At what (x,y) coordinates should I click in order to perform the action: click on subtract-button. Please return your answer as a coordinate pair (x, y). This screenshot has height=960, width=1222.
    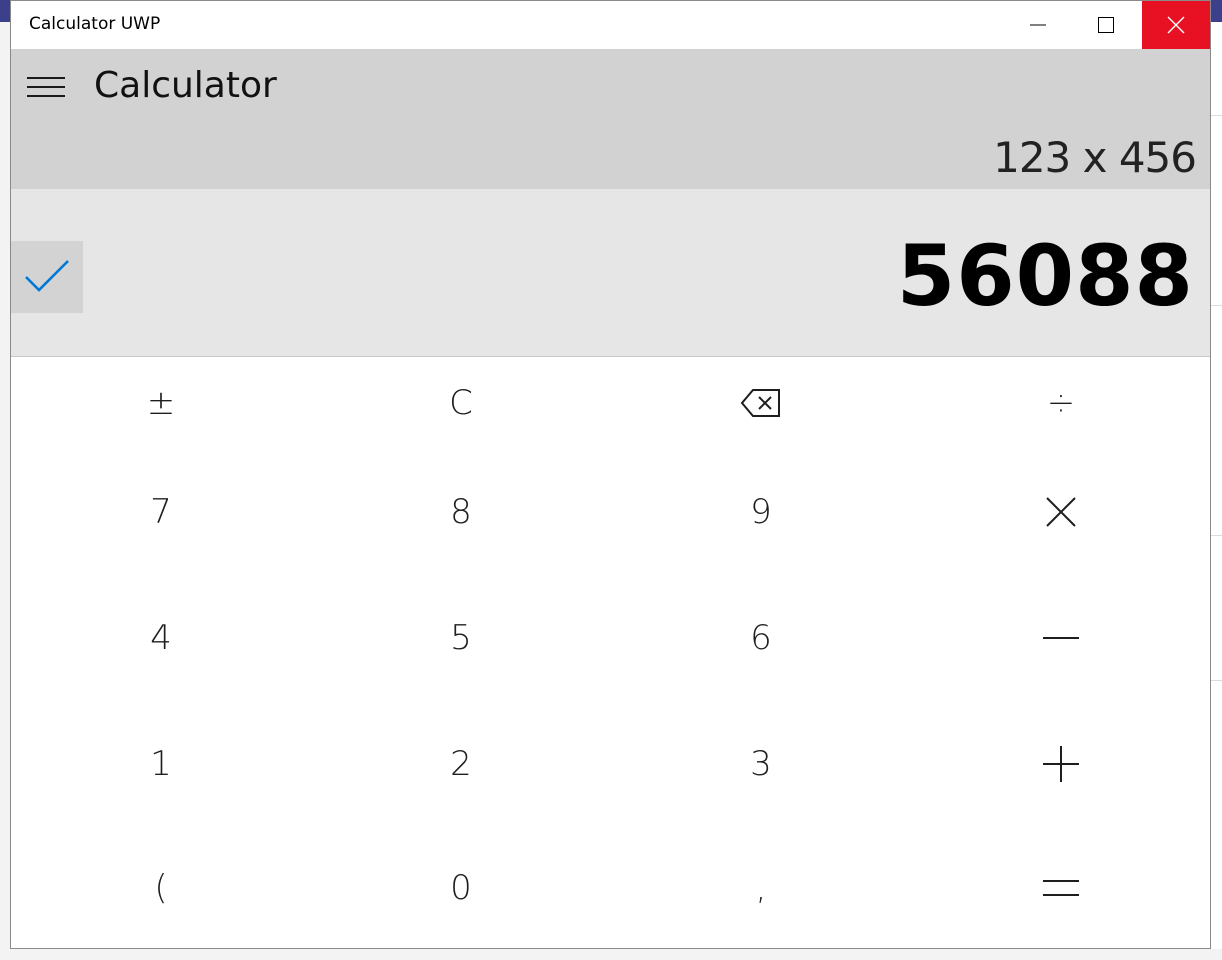
    Looking at the image, I should click on (1060, 638).